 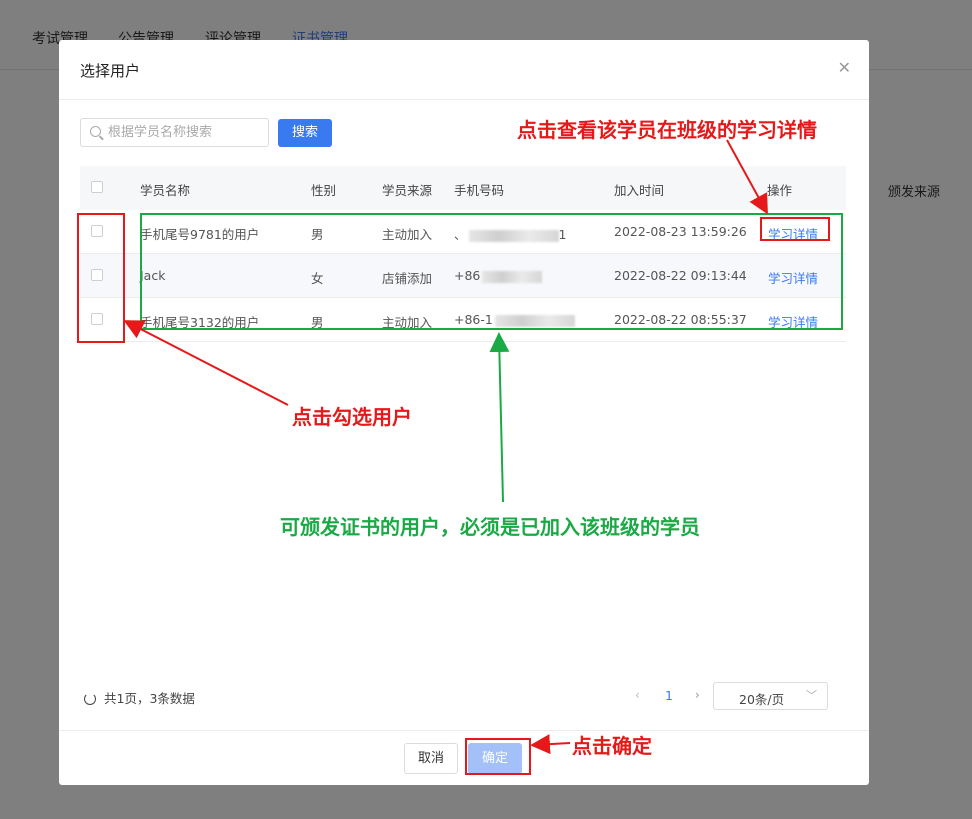 I want to click on page-summary: 共1页，3条数据, so click(x=139, y=697).